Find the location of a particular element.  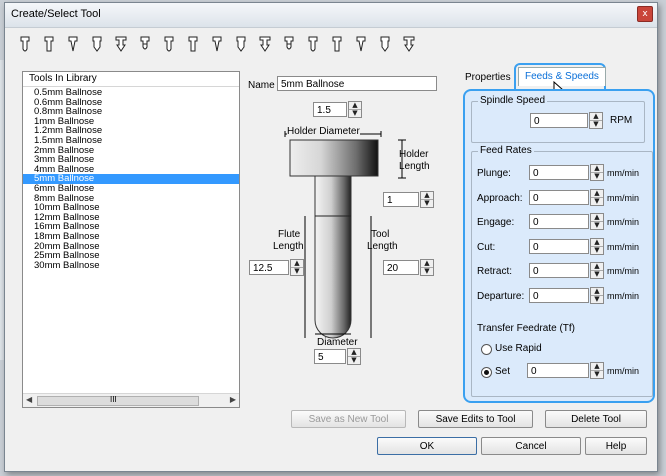

feed-rate-label: Cut: is located at coordinates (486, 247).